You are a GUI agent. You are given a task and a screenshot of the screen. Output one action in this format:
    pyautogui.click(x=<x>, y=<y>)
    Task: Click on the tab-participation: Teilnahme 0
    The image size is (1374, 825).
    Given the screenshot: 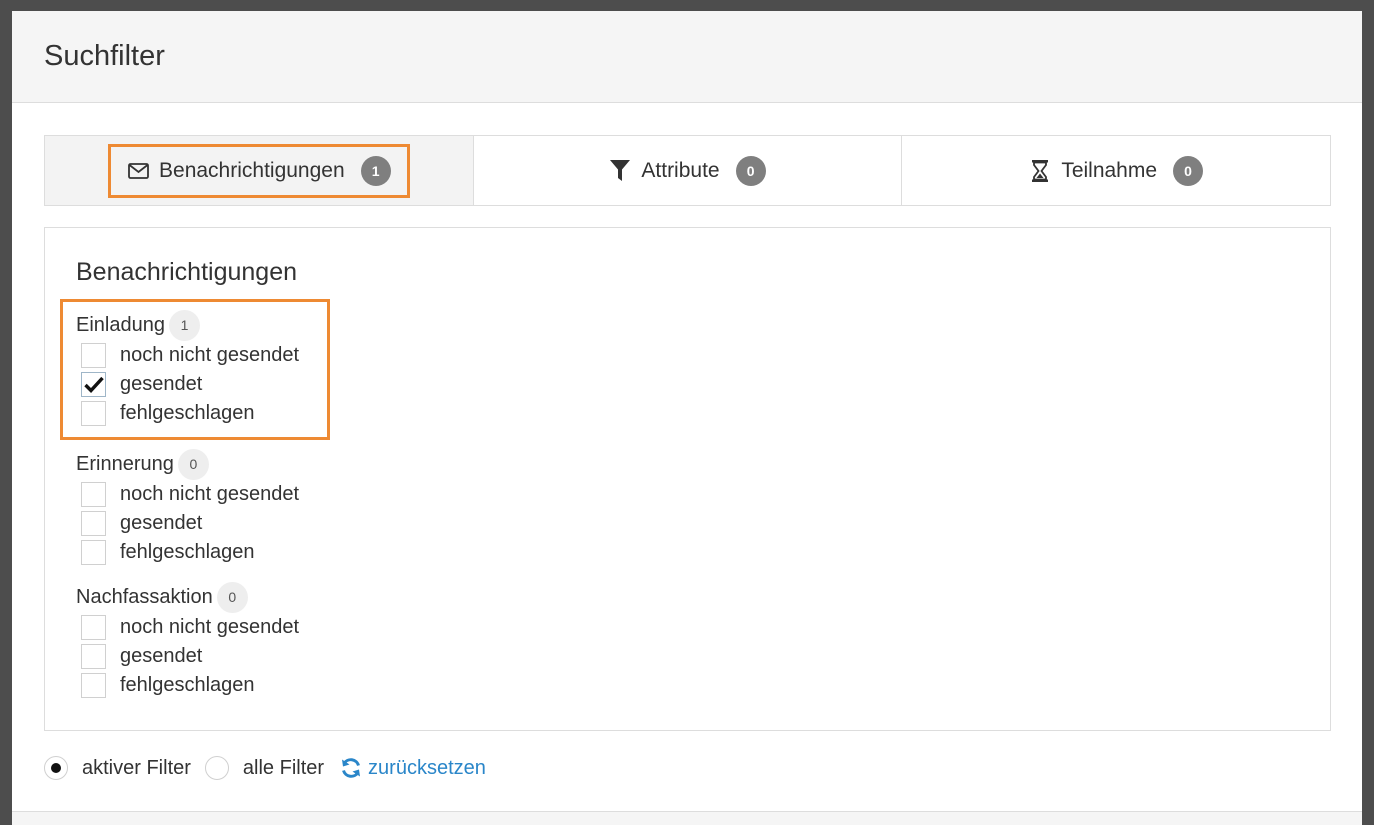 What is the action you would take?
    pyautogui.click(x=1116, y=170)
    